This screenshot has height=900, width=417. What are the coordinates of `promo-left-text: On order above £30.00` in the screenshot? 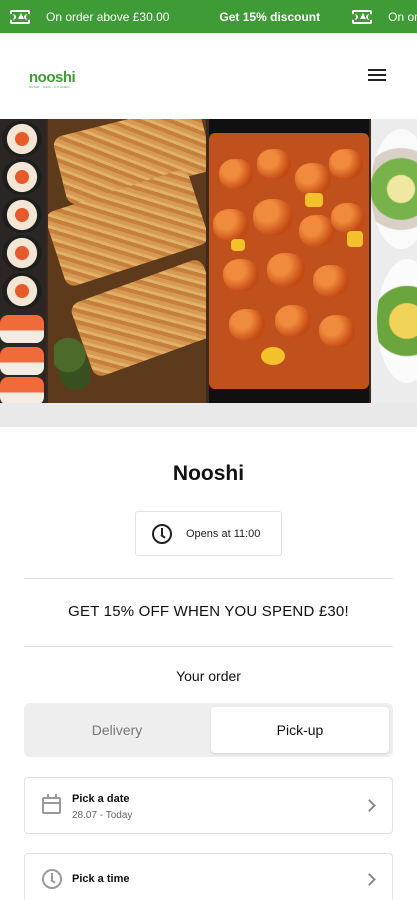 It's located at (108, 16).